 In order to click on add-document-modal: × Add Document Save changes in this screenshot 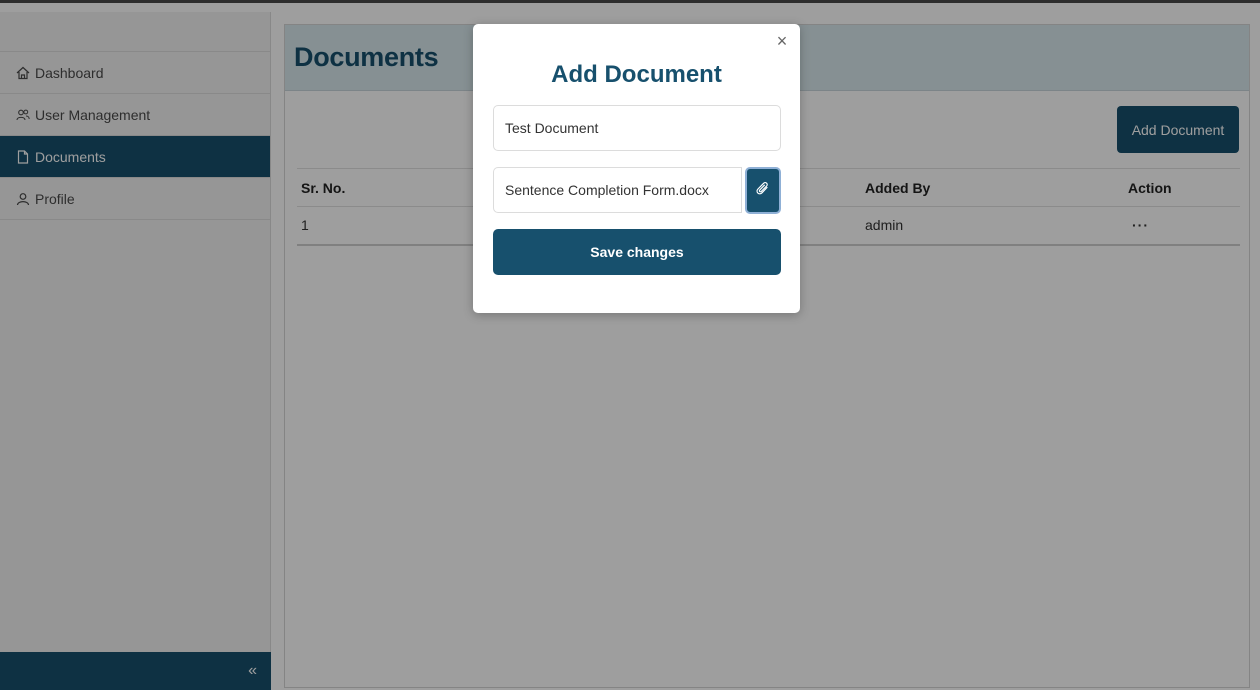, I will do `click(636, 168)`.